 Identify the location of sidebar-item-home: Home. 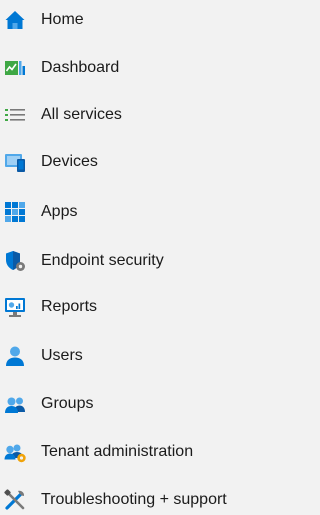
(138, 20).